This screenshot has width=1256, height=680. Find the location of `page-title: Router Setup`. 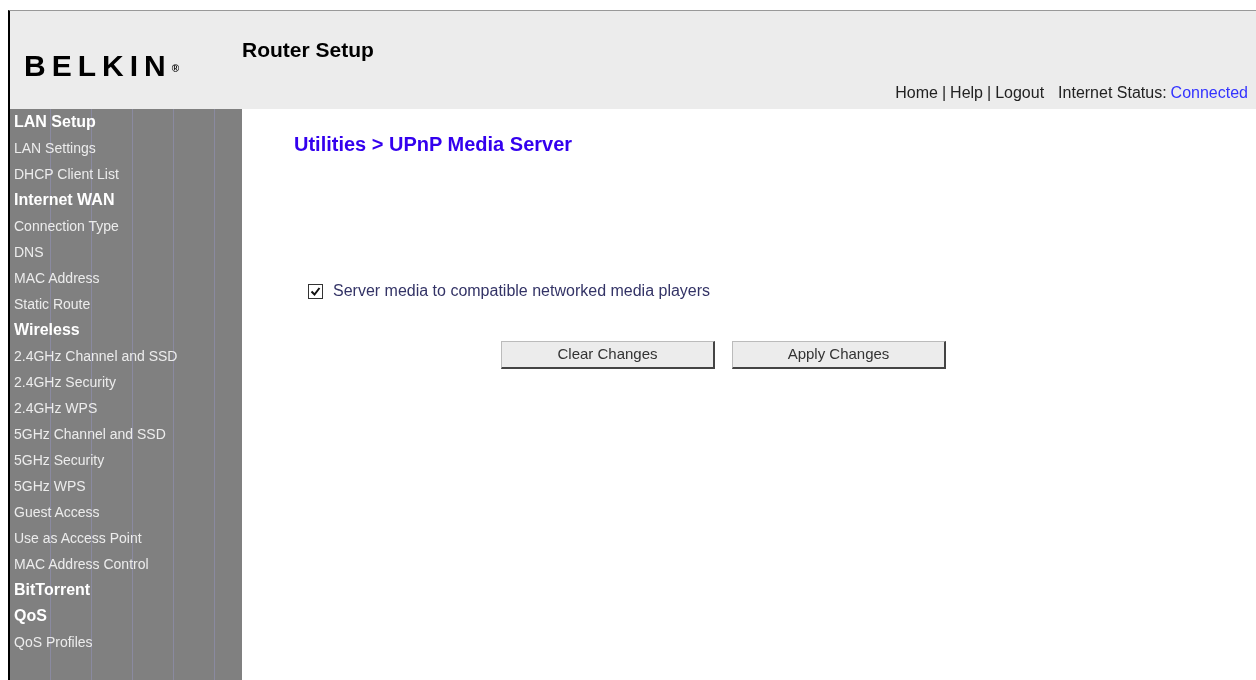

page-title: Router Setup is located at coordinates (308, 50).